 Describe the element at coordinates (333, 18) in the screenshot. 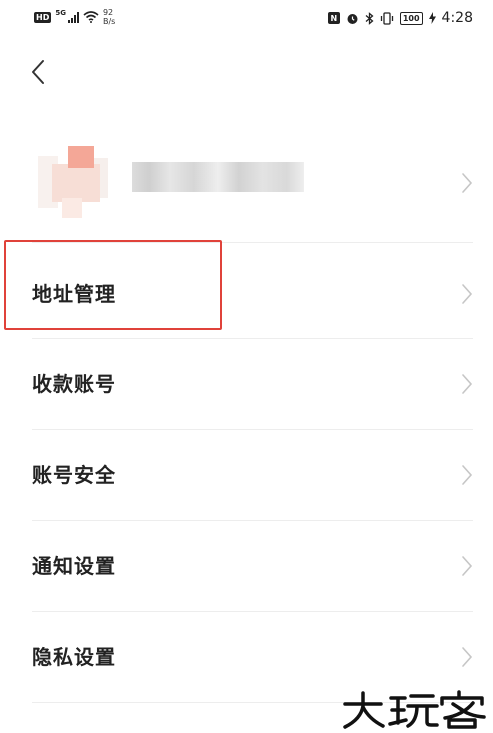

I see `nfc-icon: N` at that location.